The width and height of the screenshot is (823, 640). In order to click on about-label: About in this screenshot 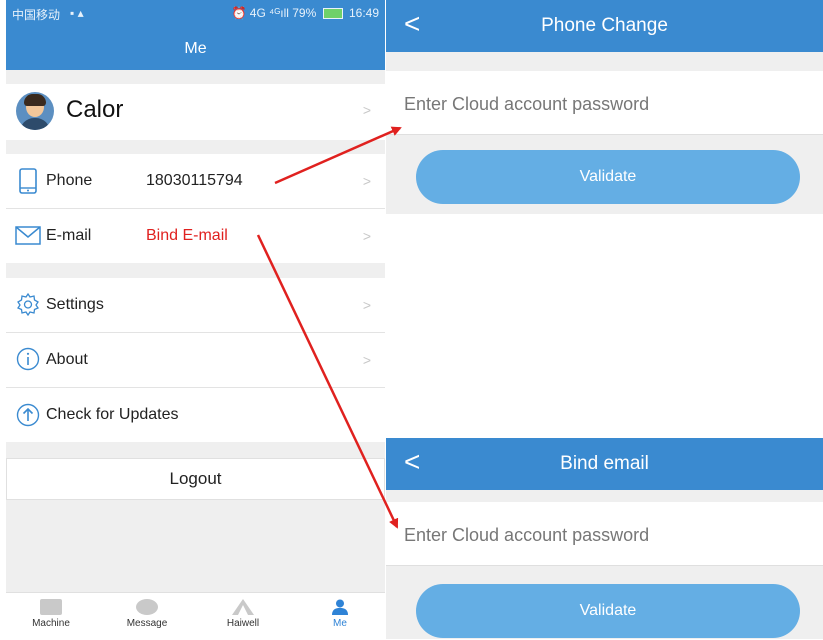, I will do `click(67, 359)`.